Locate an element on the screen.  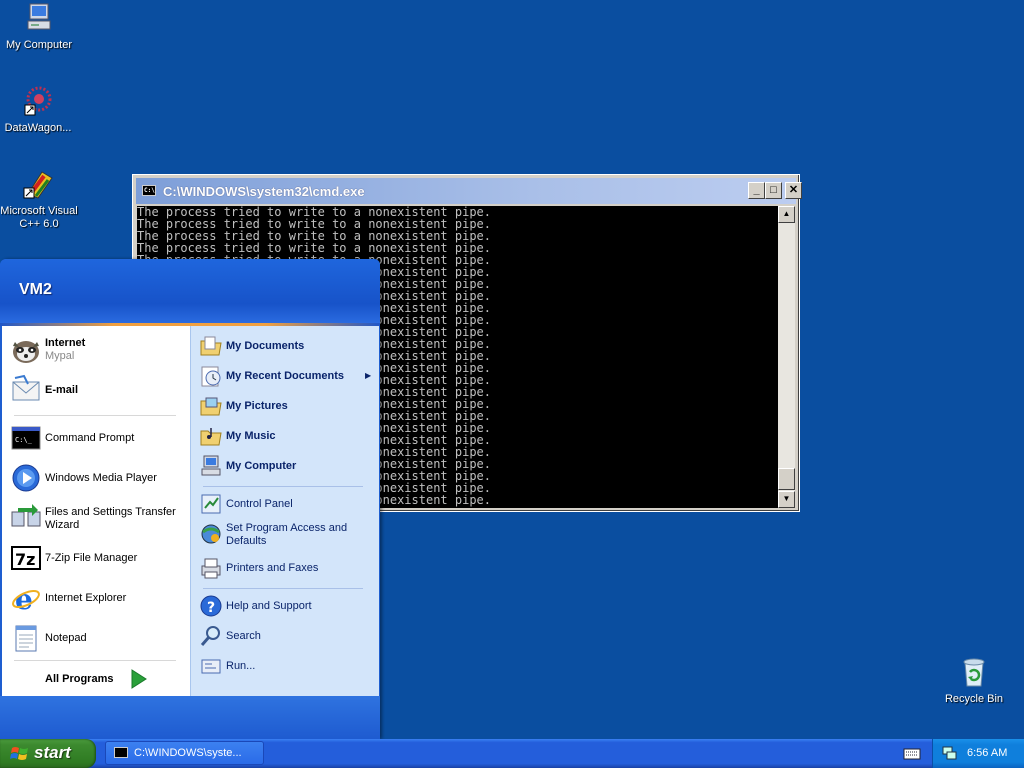
taskbar: start C:\WINDOWS\syste... 6:56 AM is located at coordinates (512, 753).